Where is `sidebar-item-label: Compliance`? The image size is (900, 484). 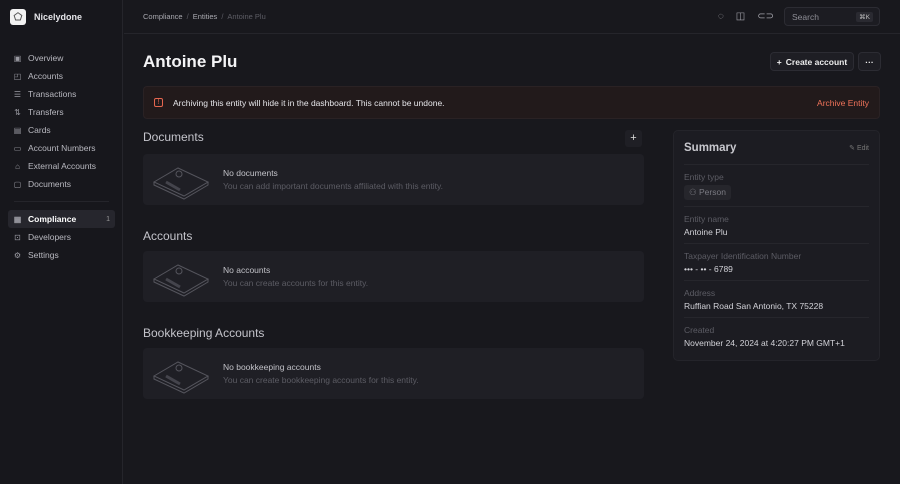
sidebar-item-label: Compliance is located at coordinates (52, 219).